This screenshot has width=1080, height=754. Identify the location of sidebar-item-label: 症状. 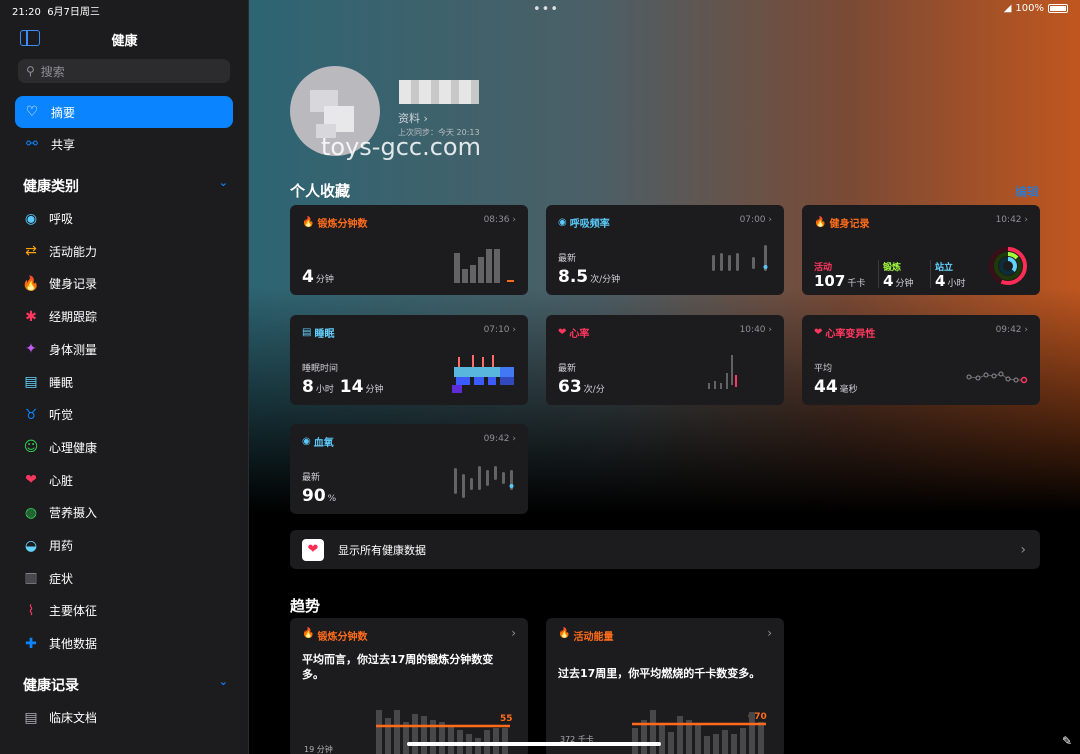
(61, 578).